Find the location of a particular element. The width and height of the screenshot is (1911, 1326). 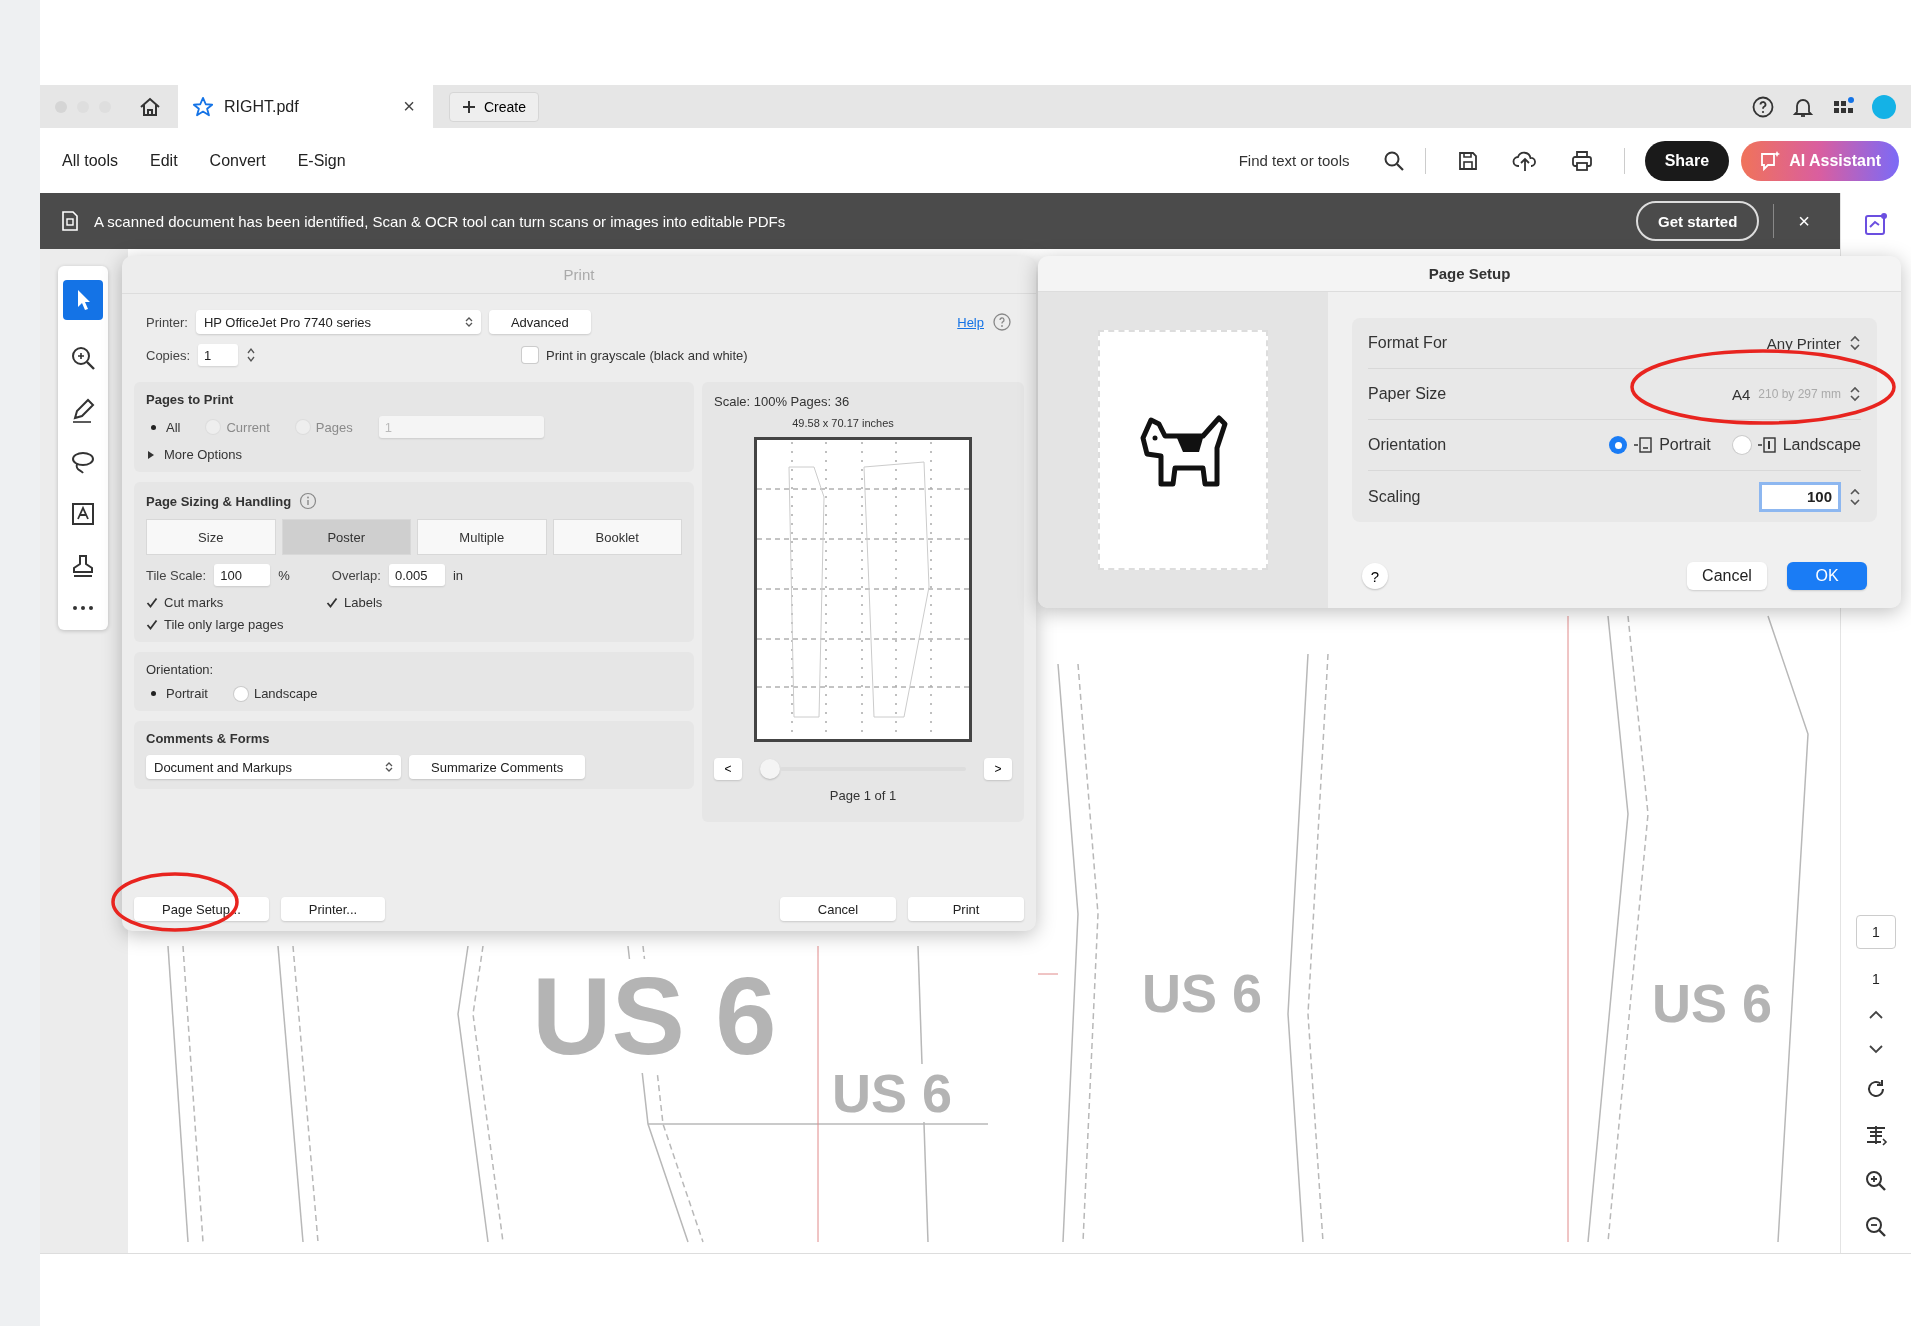

document-icon is located at coordinates (70, 221).